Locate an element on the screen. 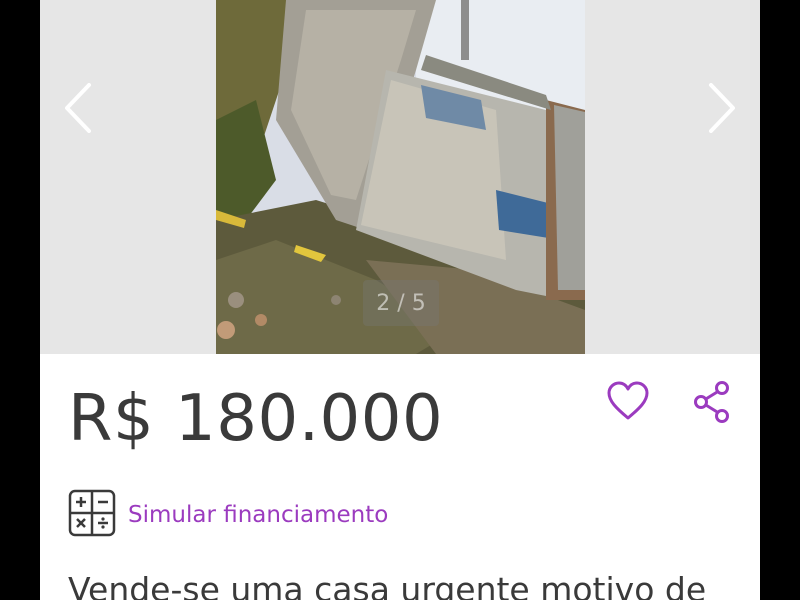 The image size is (800, 600). share-icon is located at coordinates (712, 404).